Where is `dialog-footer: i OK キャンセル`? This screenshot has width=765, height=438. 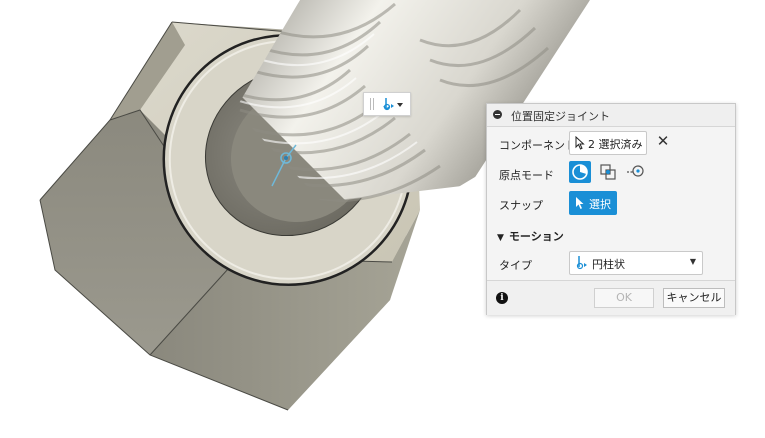
dialog-footer: i OK キャンセル is located at coordinates (611, 297).